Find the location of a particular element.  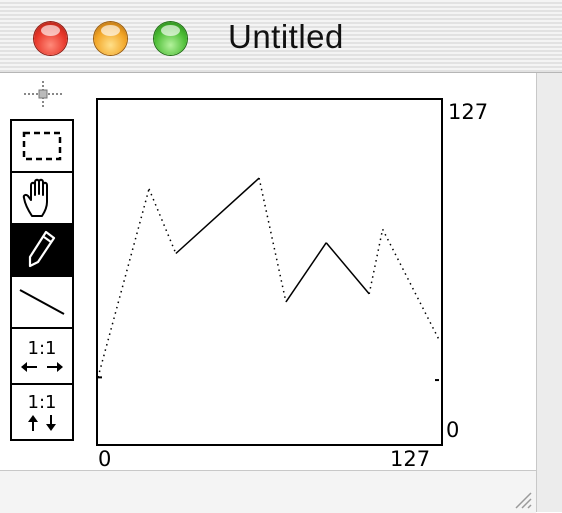

pencil-tool is located at coordinates (42, 250).